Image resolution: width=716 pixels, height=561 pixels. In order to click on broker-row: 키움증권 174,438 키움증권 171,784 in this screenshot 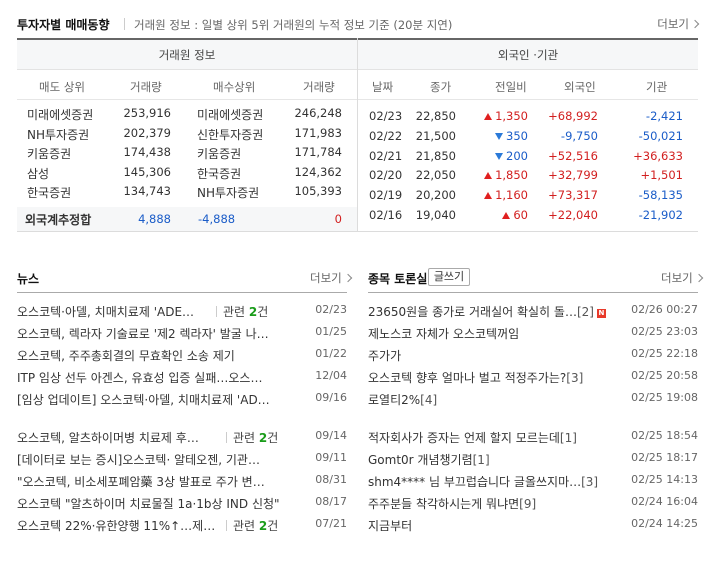, I will do `click(187, 155)`.